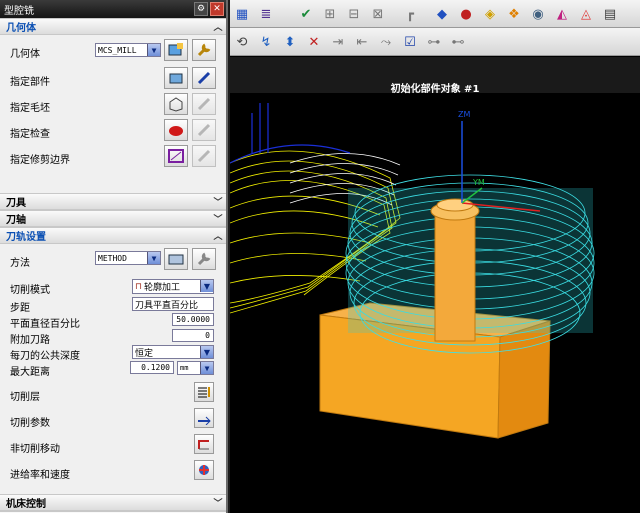 Image resolution: width=640 pixels, height=513 pixels. Describe the element at coordinates (193, 335) in the screenshot. I see `extra-paths-input: 0` at that location.